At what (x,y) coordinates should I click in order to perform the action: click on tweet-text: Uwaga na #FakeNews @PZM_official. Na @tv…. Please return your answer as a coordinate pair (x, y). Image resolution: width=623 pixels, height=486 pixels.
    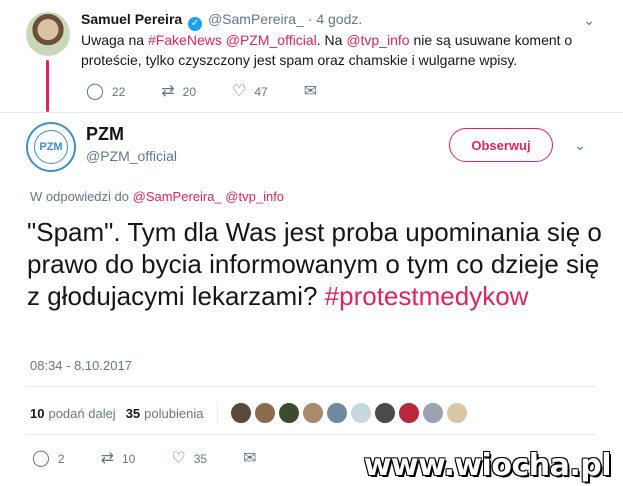
    Looking at the image, I should click on (331, 50).